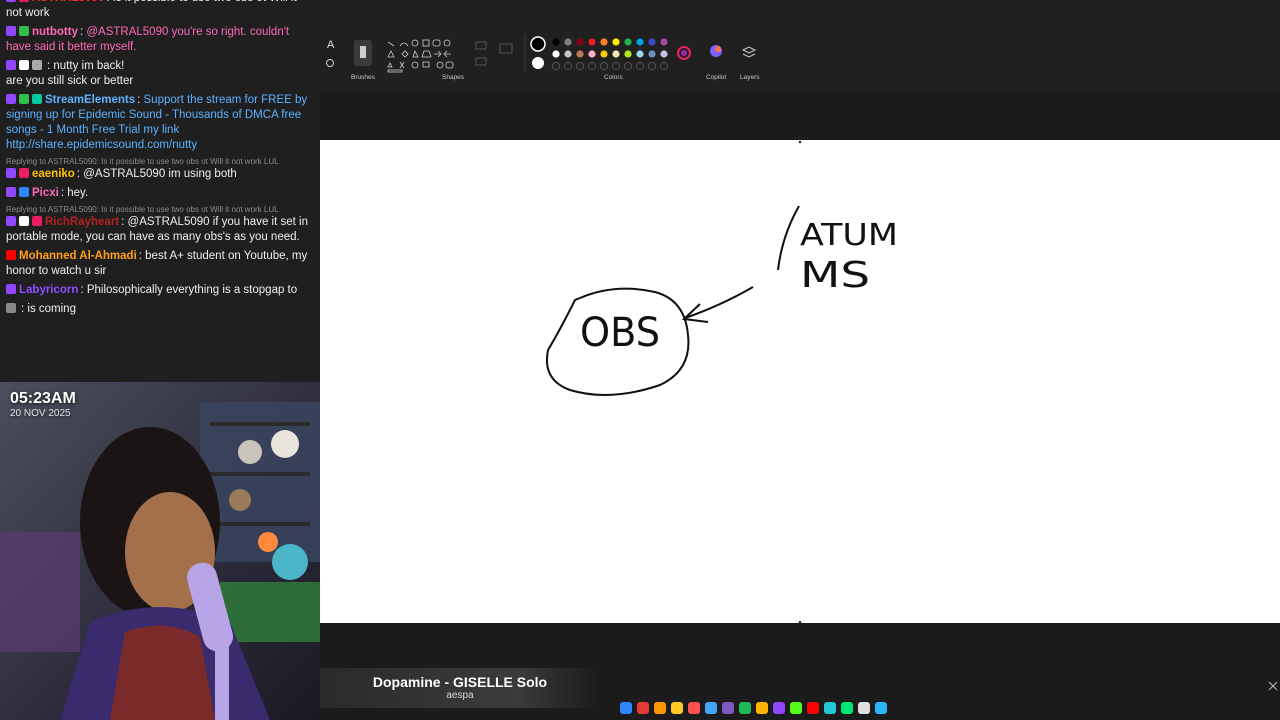  I want to click on brushes-label: Brushes, so click(363, 77).